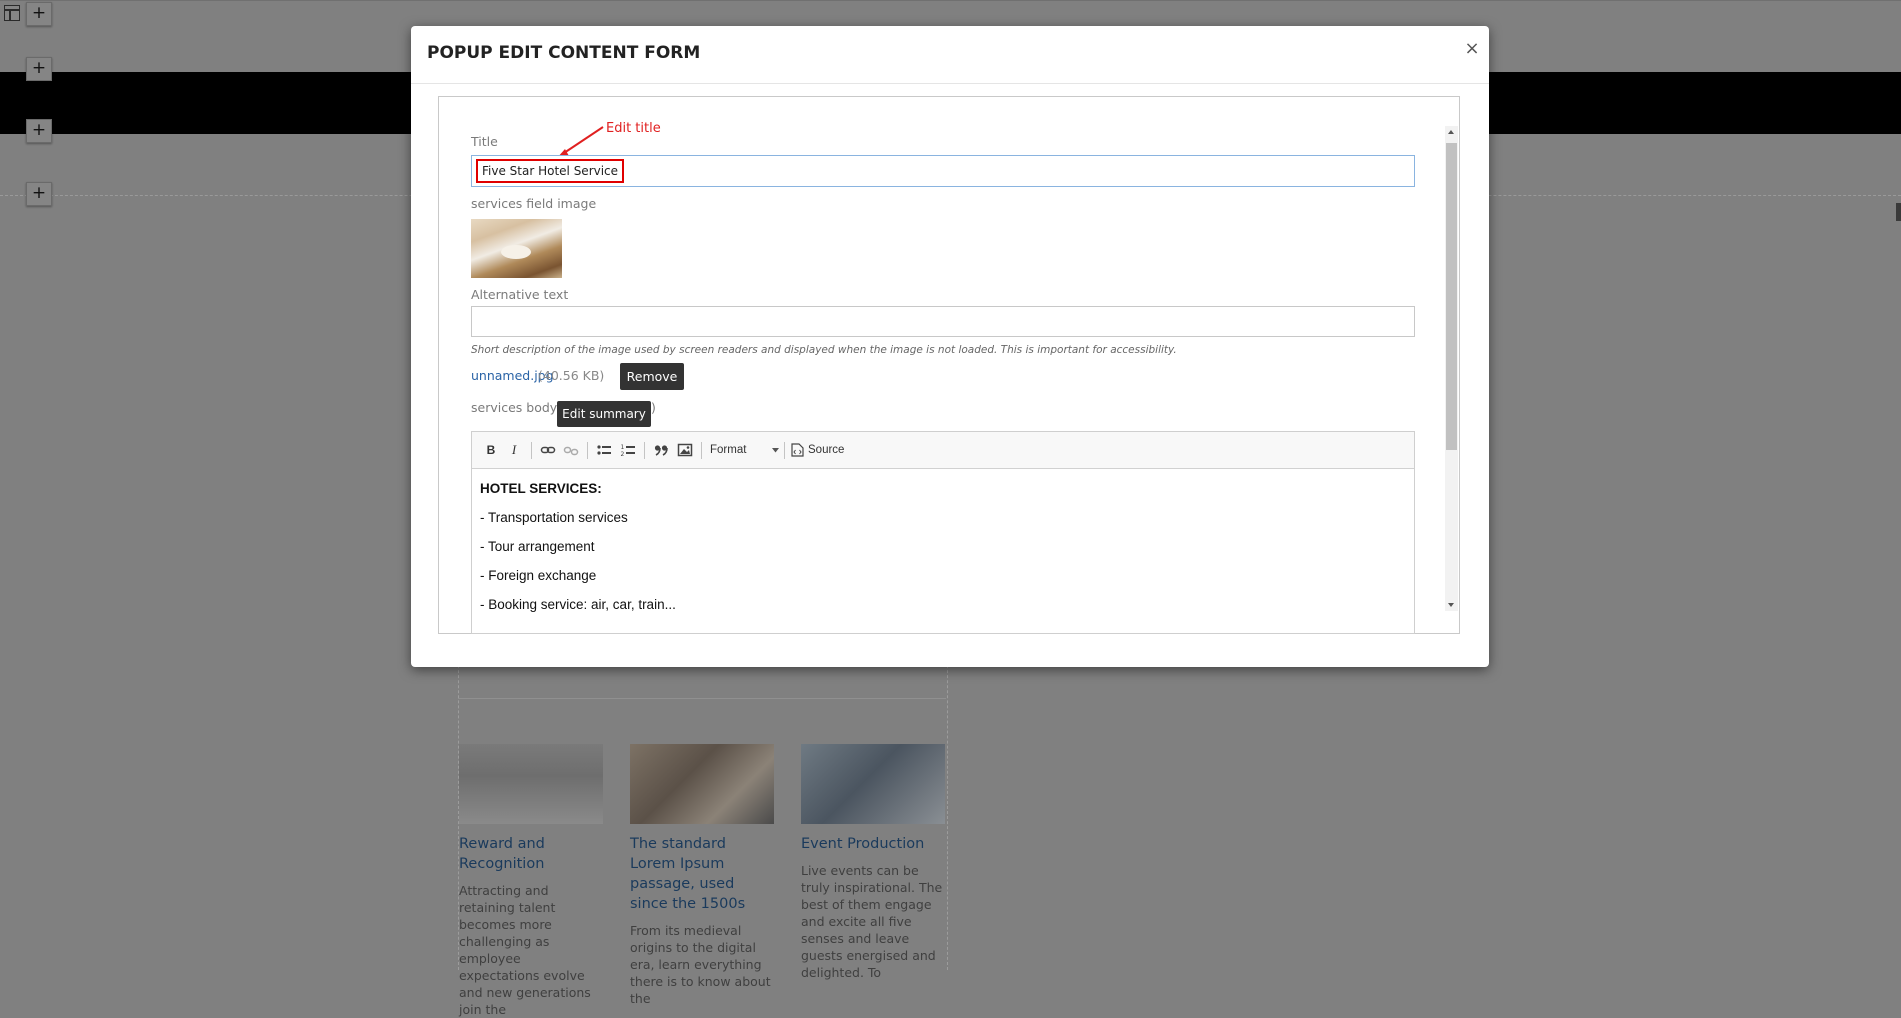 This screenshot has height=1018, width=1901. Describe the element at coordinates (943, 171) in the screenshot. I see `title-input: Five Star Hotel Service` at that location.